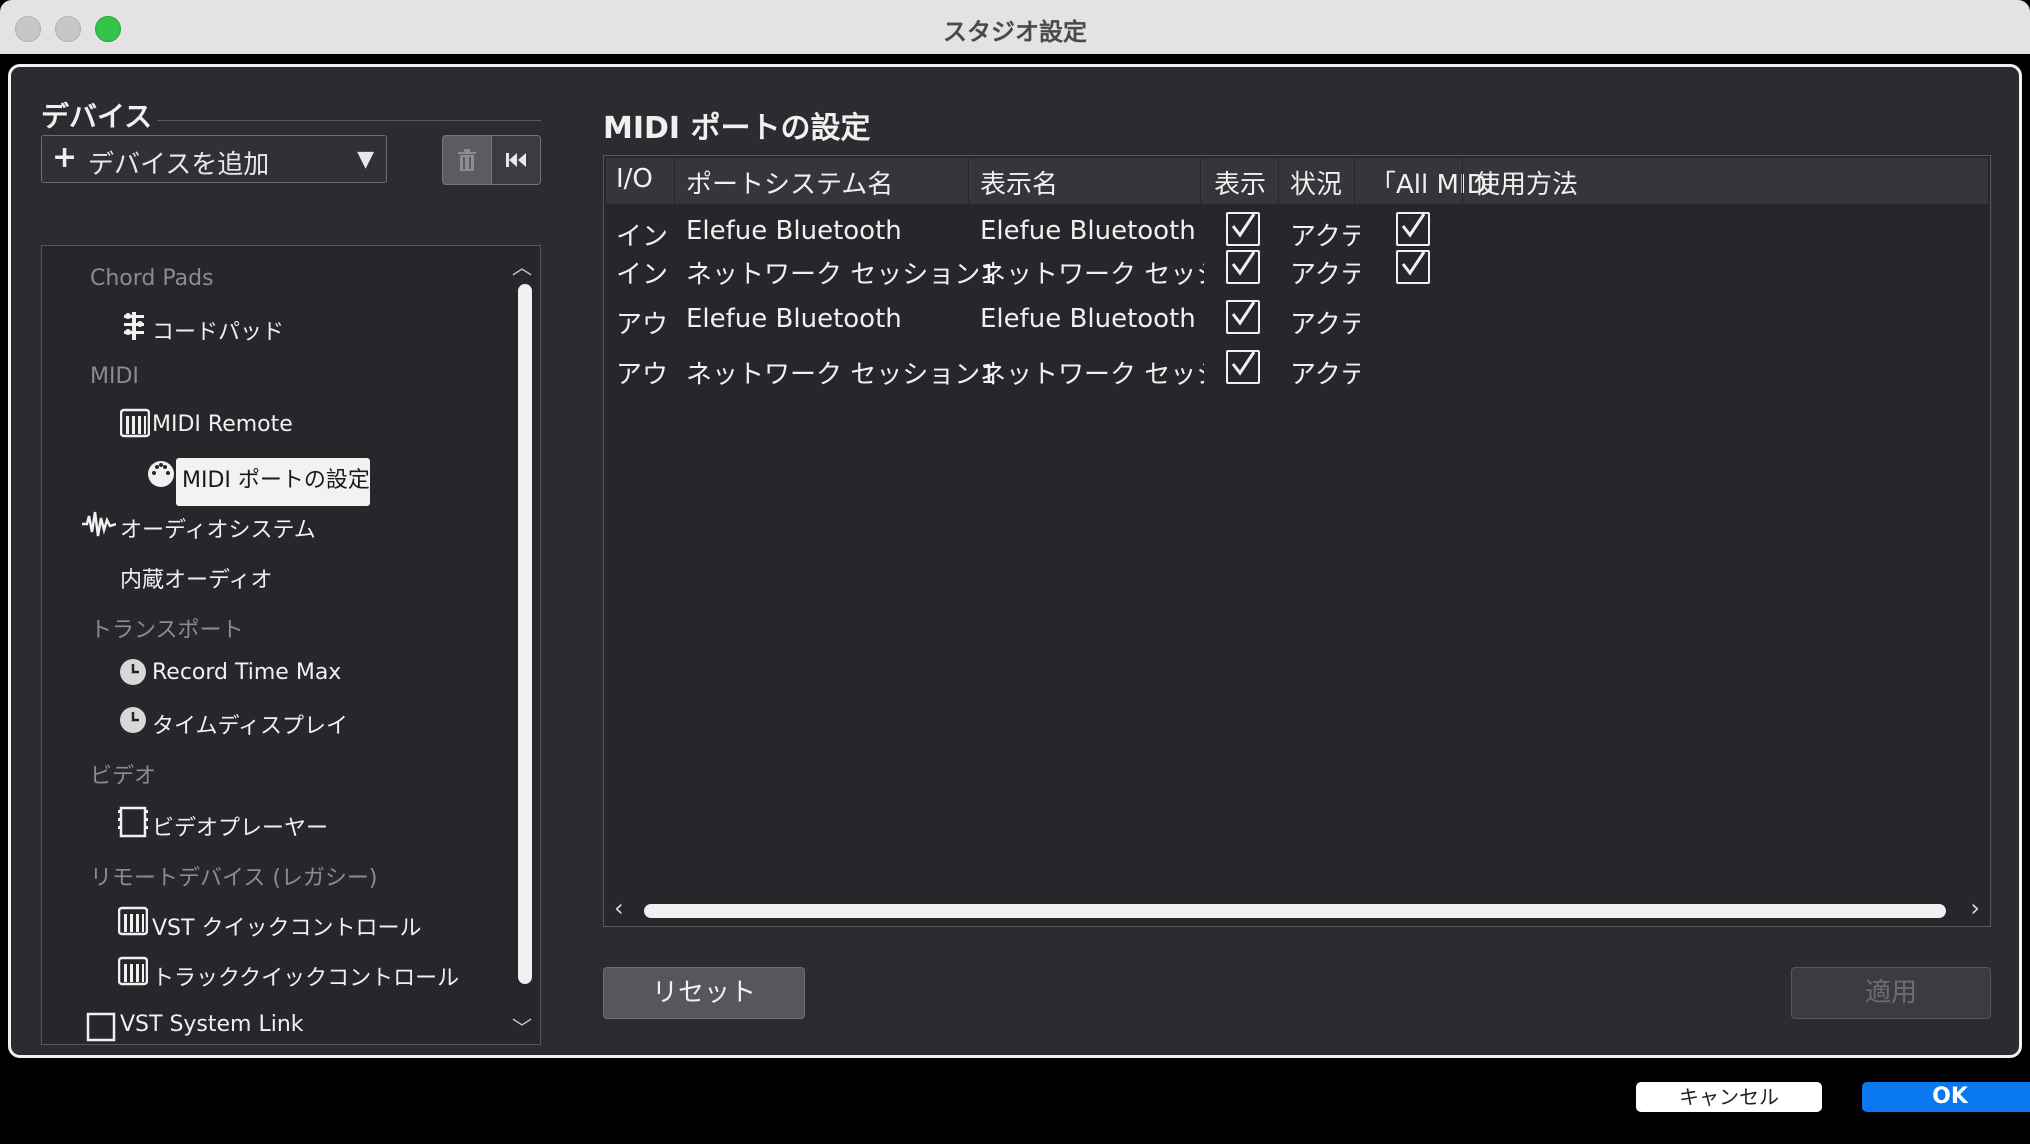  I want to click on tree-item-label: VST System Link, so click(212, 1024).